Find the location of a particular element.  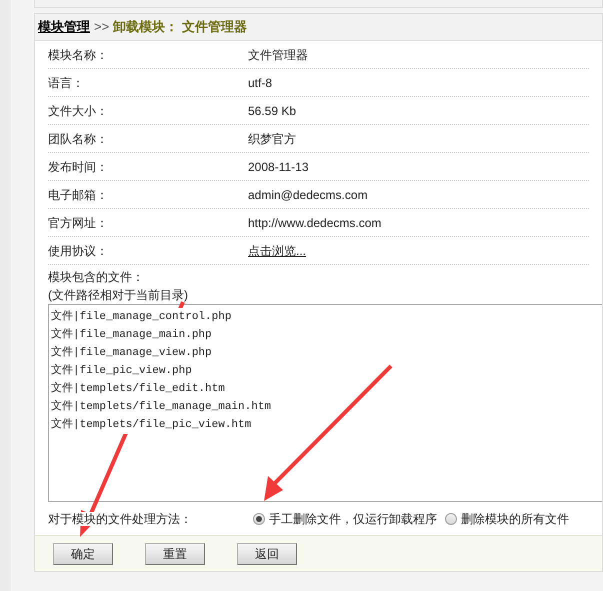

breadcrumb-link: 模块管理 is located at coordinates (64, 27).